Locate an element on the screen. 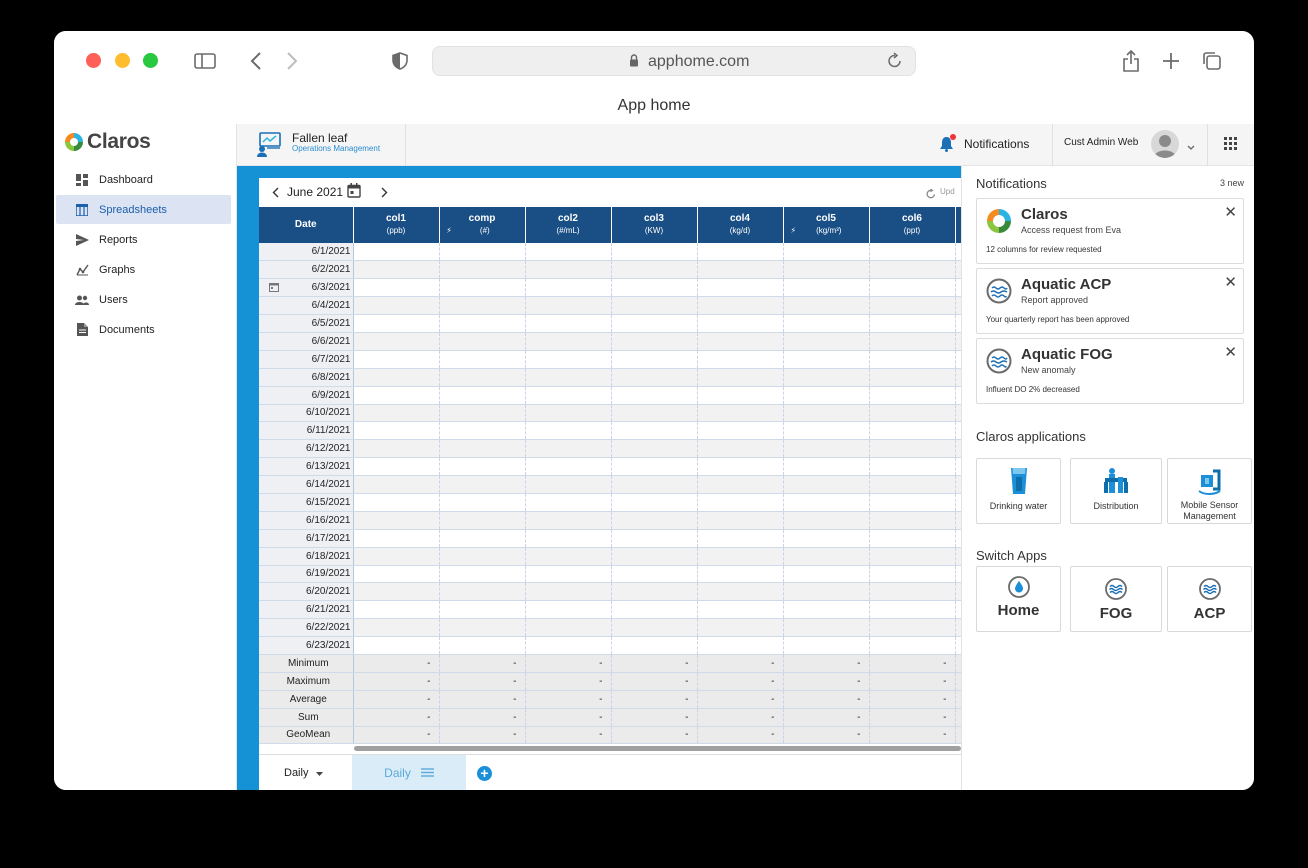 Image resolution: width=1308 pixels, height=868 pixels. close-icon: ✕ is located at coordinates (1230, 352).